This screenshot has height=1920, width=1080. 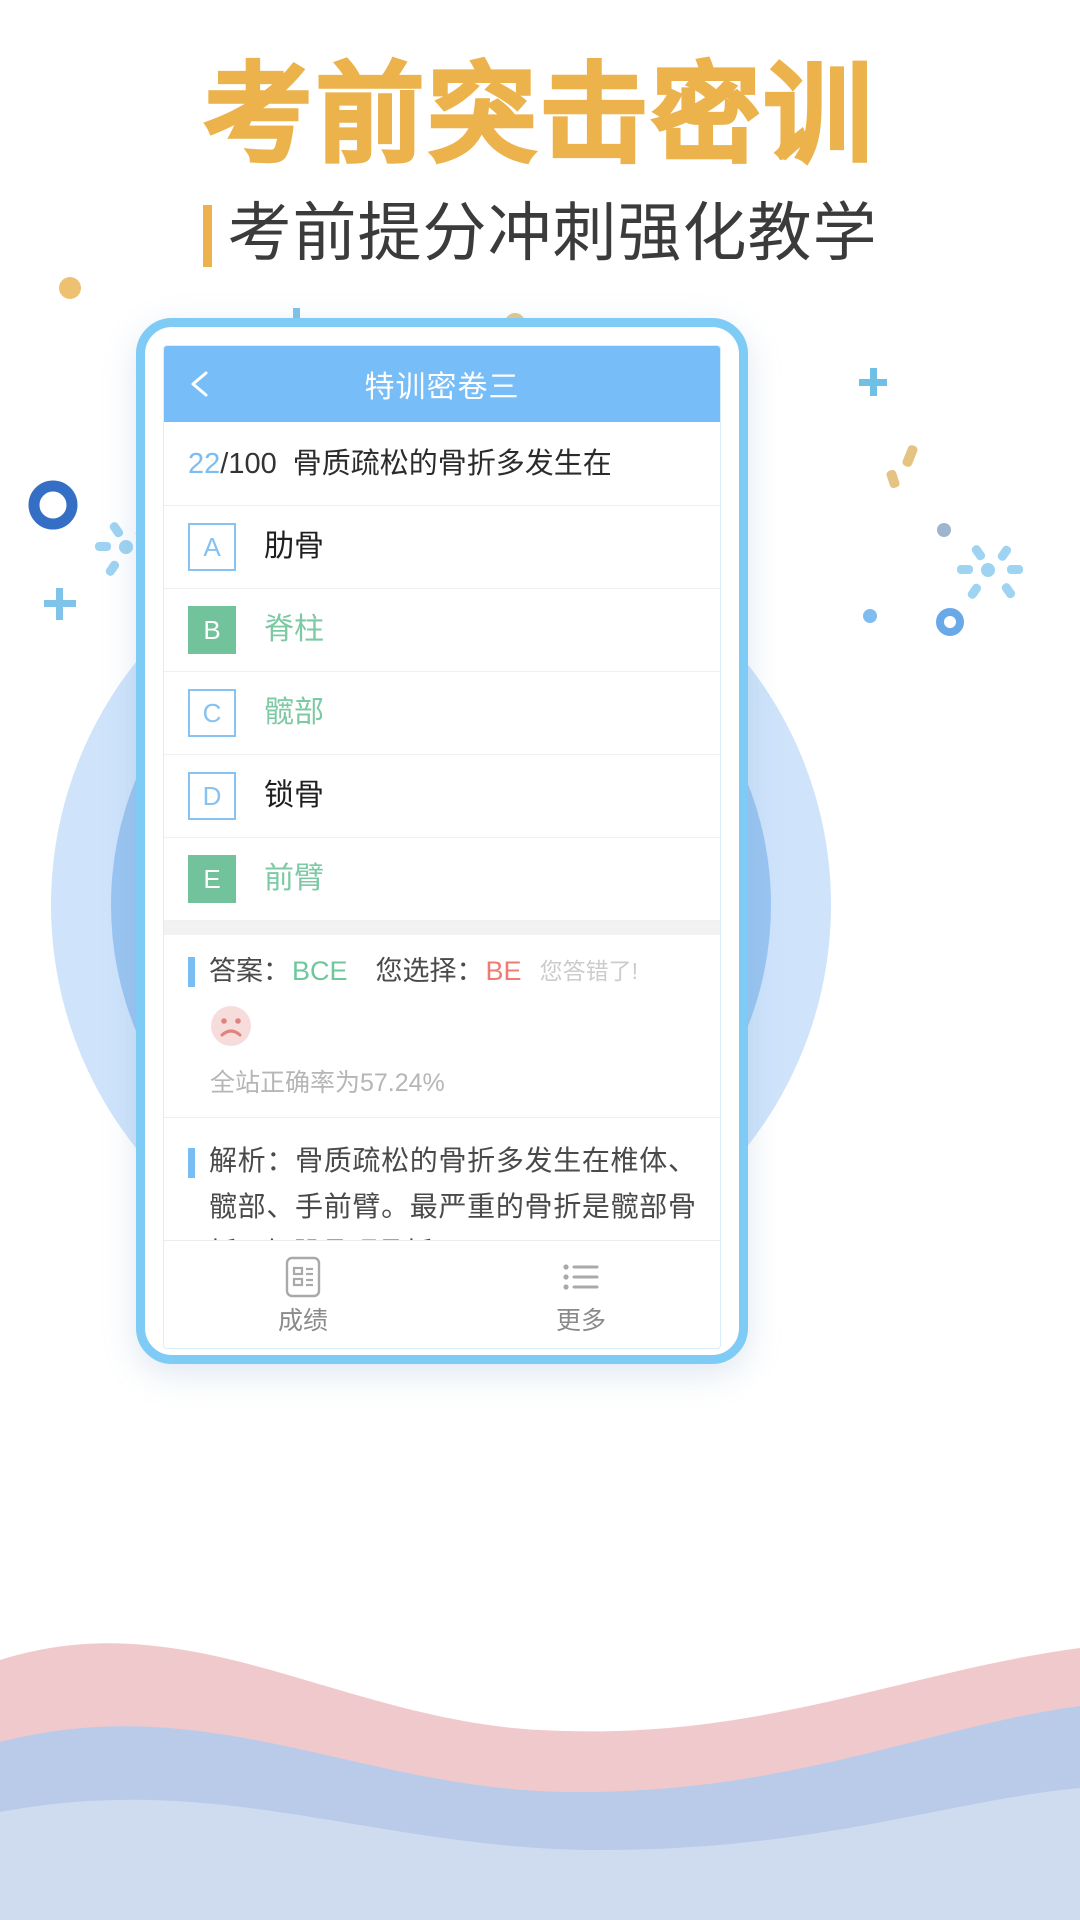 What do you see at coordinates (320, 971) in the screenshot?
I see `answer-value: BCE` at bounding box center [320, 971].